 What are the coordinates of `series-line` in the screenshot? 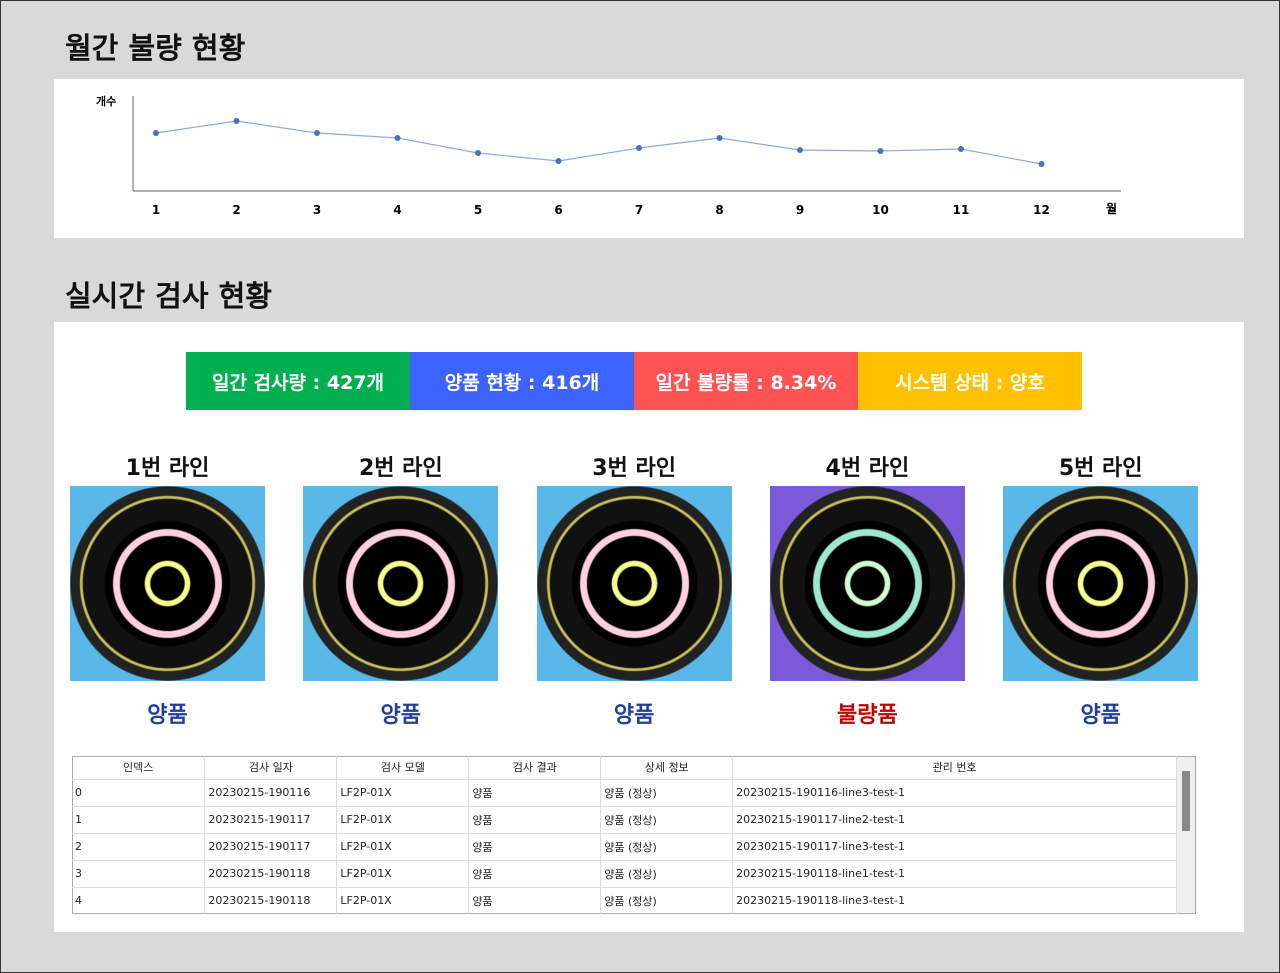 It's located at (598, 142).